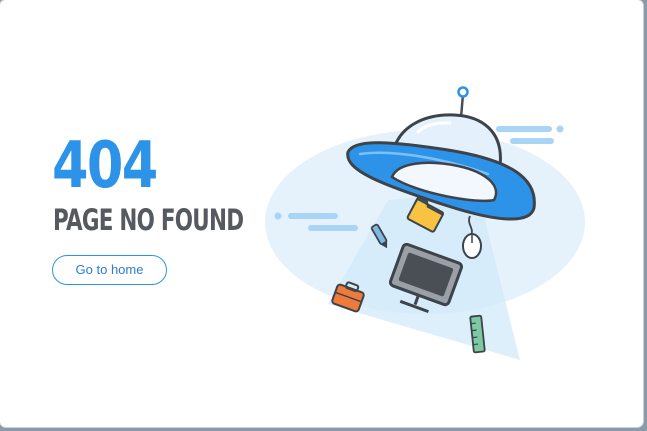 The height and width of the screenshot is (431, 647). I want to click on error-code: 404, so click(105, 166).